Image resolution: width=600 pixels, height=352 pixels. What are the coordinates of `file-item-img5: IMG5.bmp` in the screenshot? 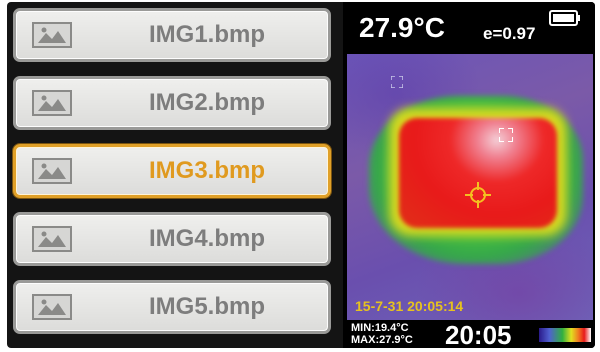 It's located at (172, 307).